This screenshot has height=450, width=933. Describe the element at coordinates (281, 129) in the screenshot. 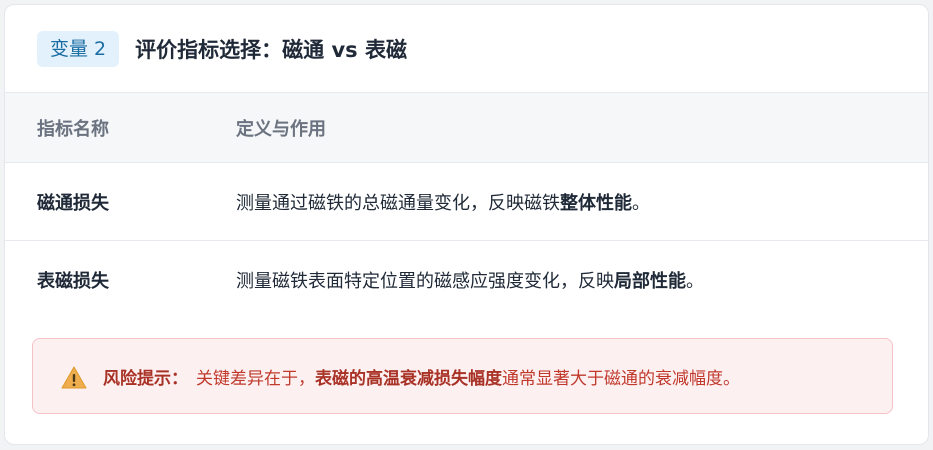

I see `column-header-definition: 定义与作用` at that location.